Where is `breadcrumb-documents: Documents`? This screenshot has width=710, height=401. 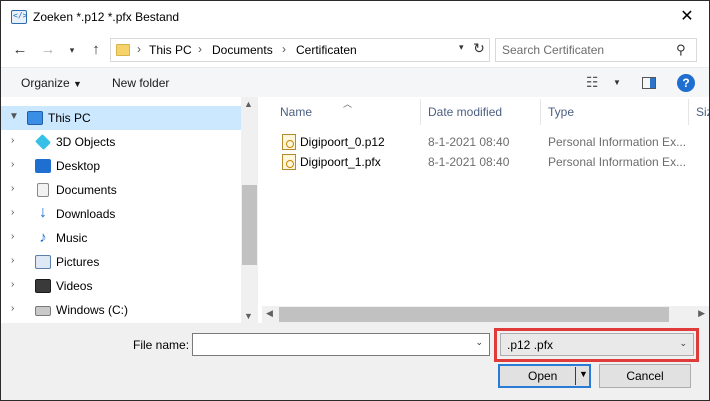 breadcrumb-documents: Documents is located at coordinates (242, 50).